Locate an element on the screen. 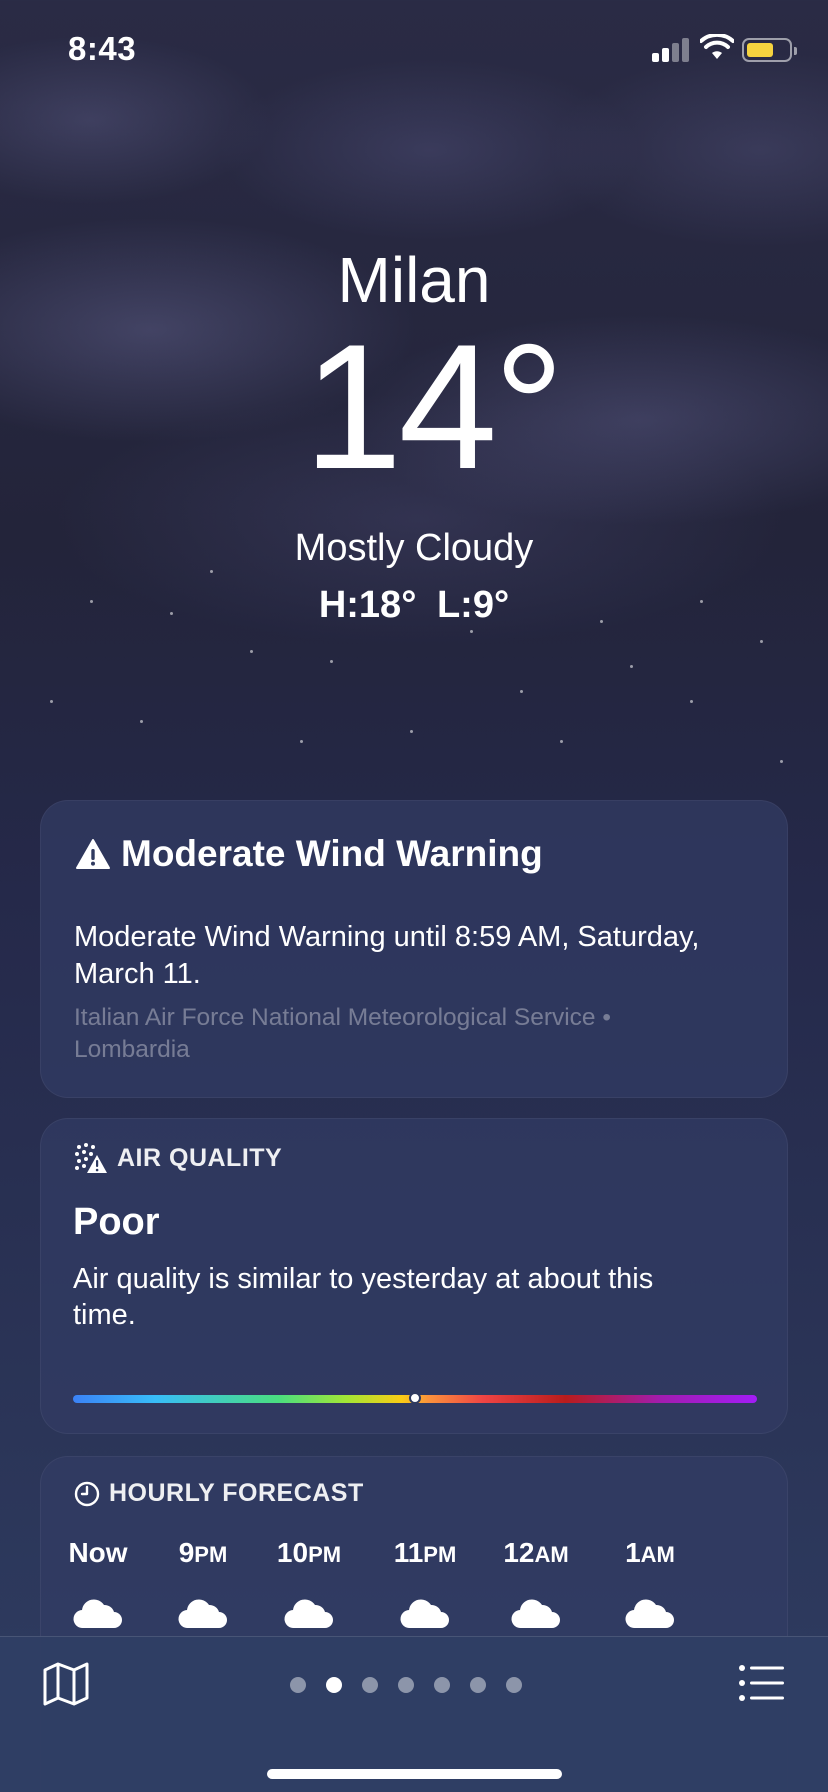 This screenshot has width=828, height=1792. hourly-forecast-header-label: HOURLY FORECAST is located at coordinates (236, 1493).